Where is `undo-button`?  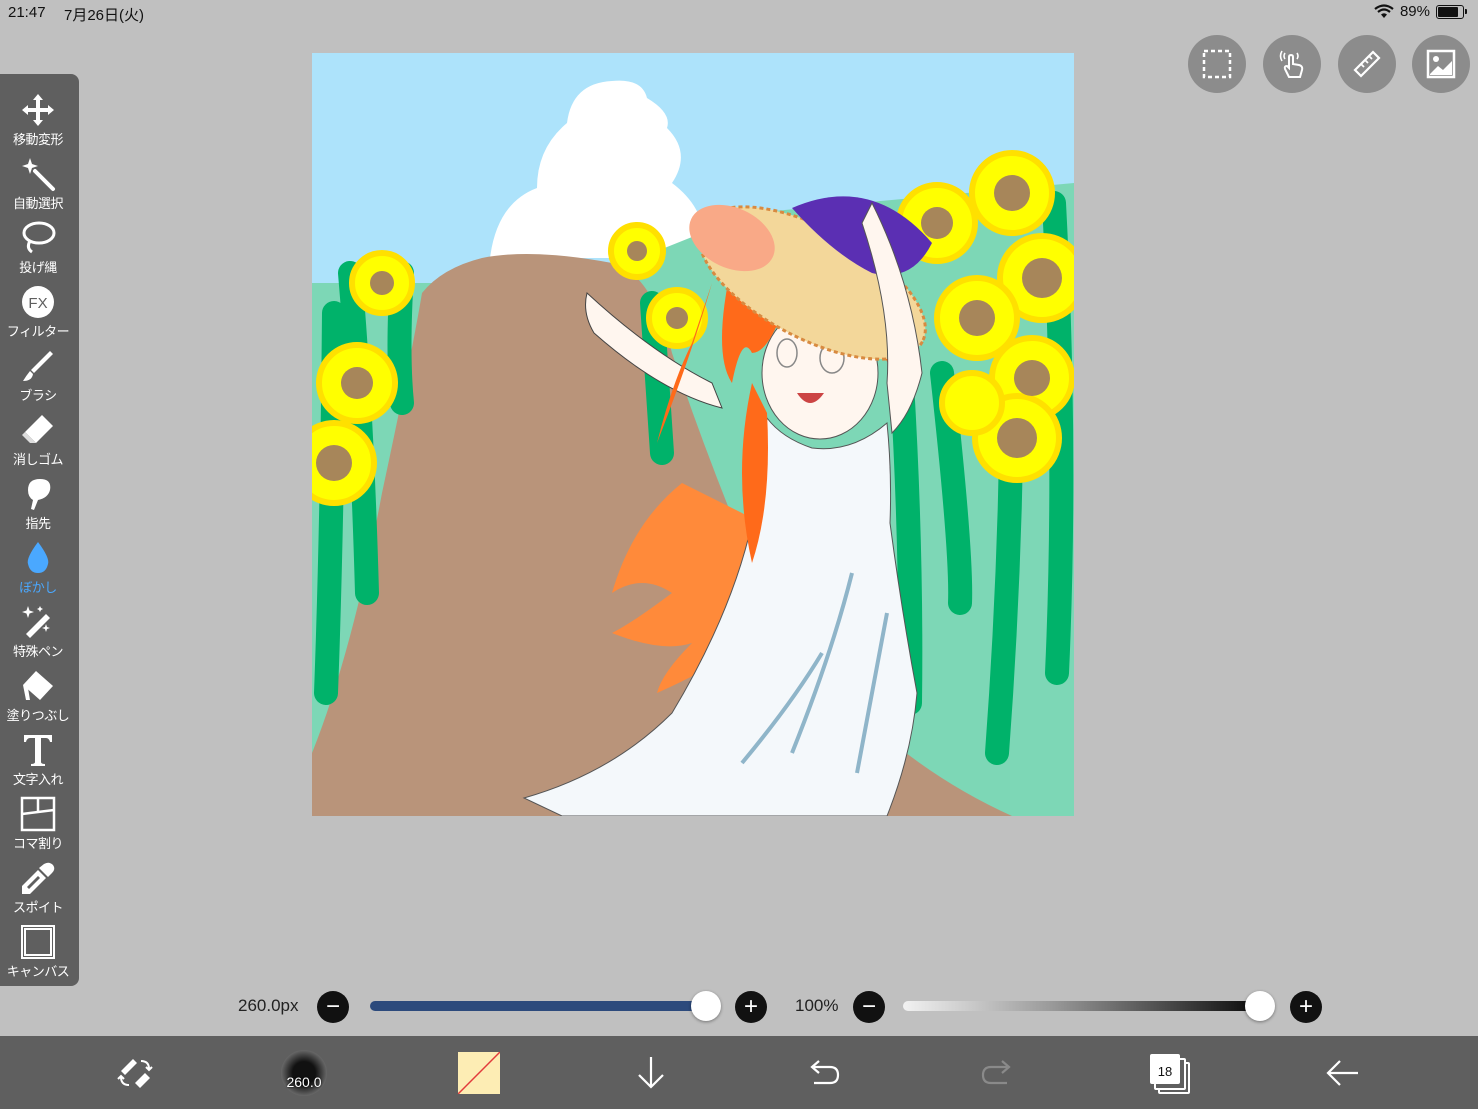
undo-button is located at coordinates (824, 1072).